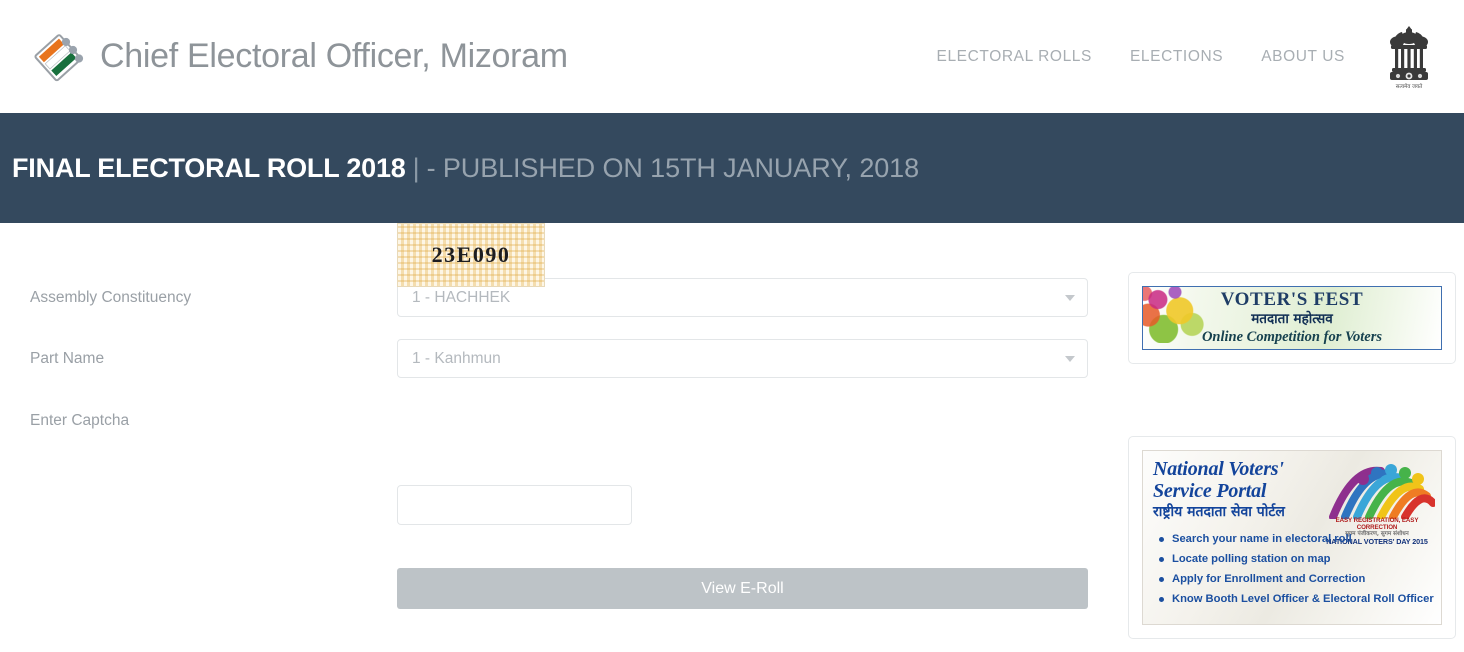 Image resolution: width=1464 pixels, height=652 pixels. Describe the element at coordinates (742, 358) in the screenshot. I see `part-name-select: 1 - Kanhmun` at that location.